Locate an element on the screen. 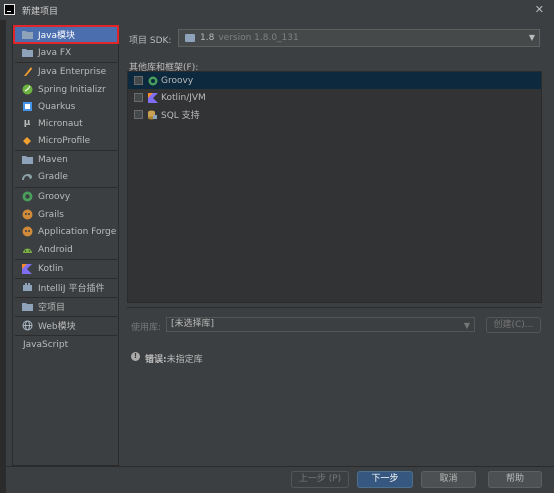 This screenshot has width=554, height=493. intellij-app-icon is located at coordinates (9, 9).